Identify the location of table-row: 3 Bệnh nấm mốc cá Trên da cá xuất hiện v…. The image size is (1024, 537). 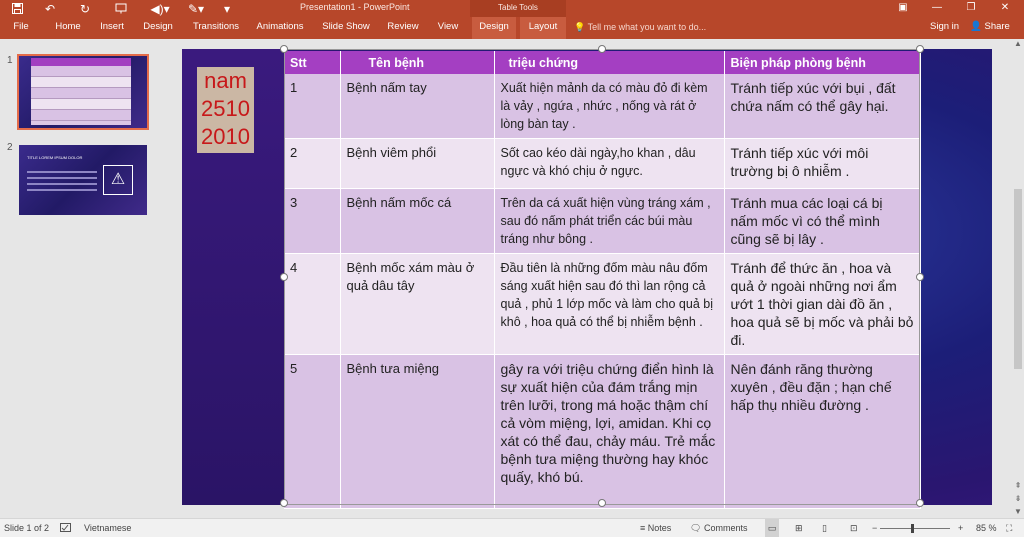
(602, 221).